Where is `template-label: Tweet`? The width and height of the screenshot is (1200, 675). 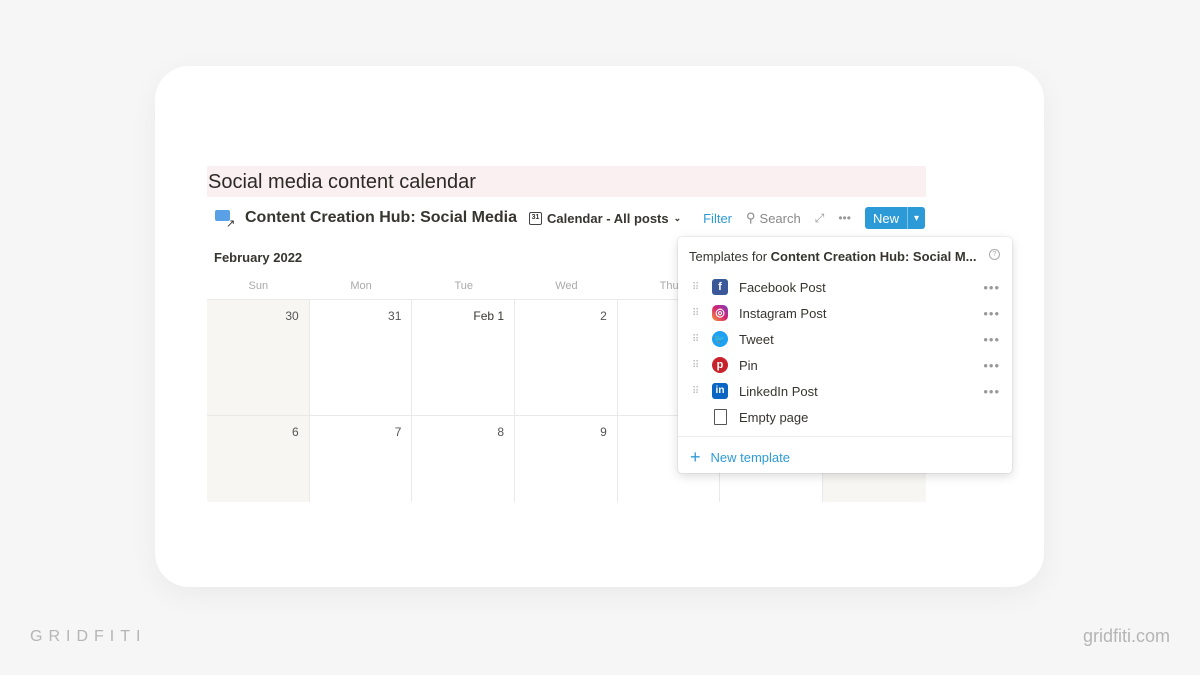
template-label: Tweet is located at coordinates (756, 339).